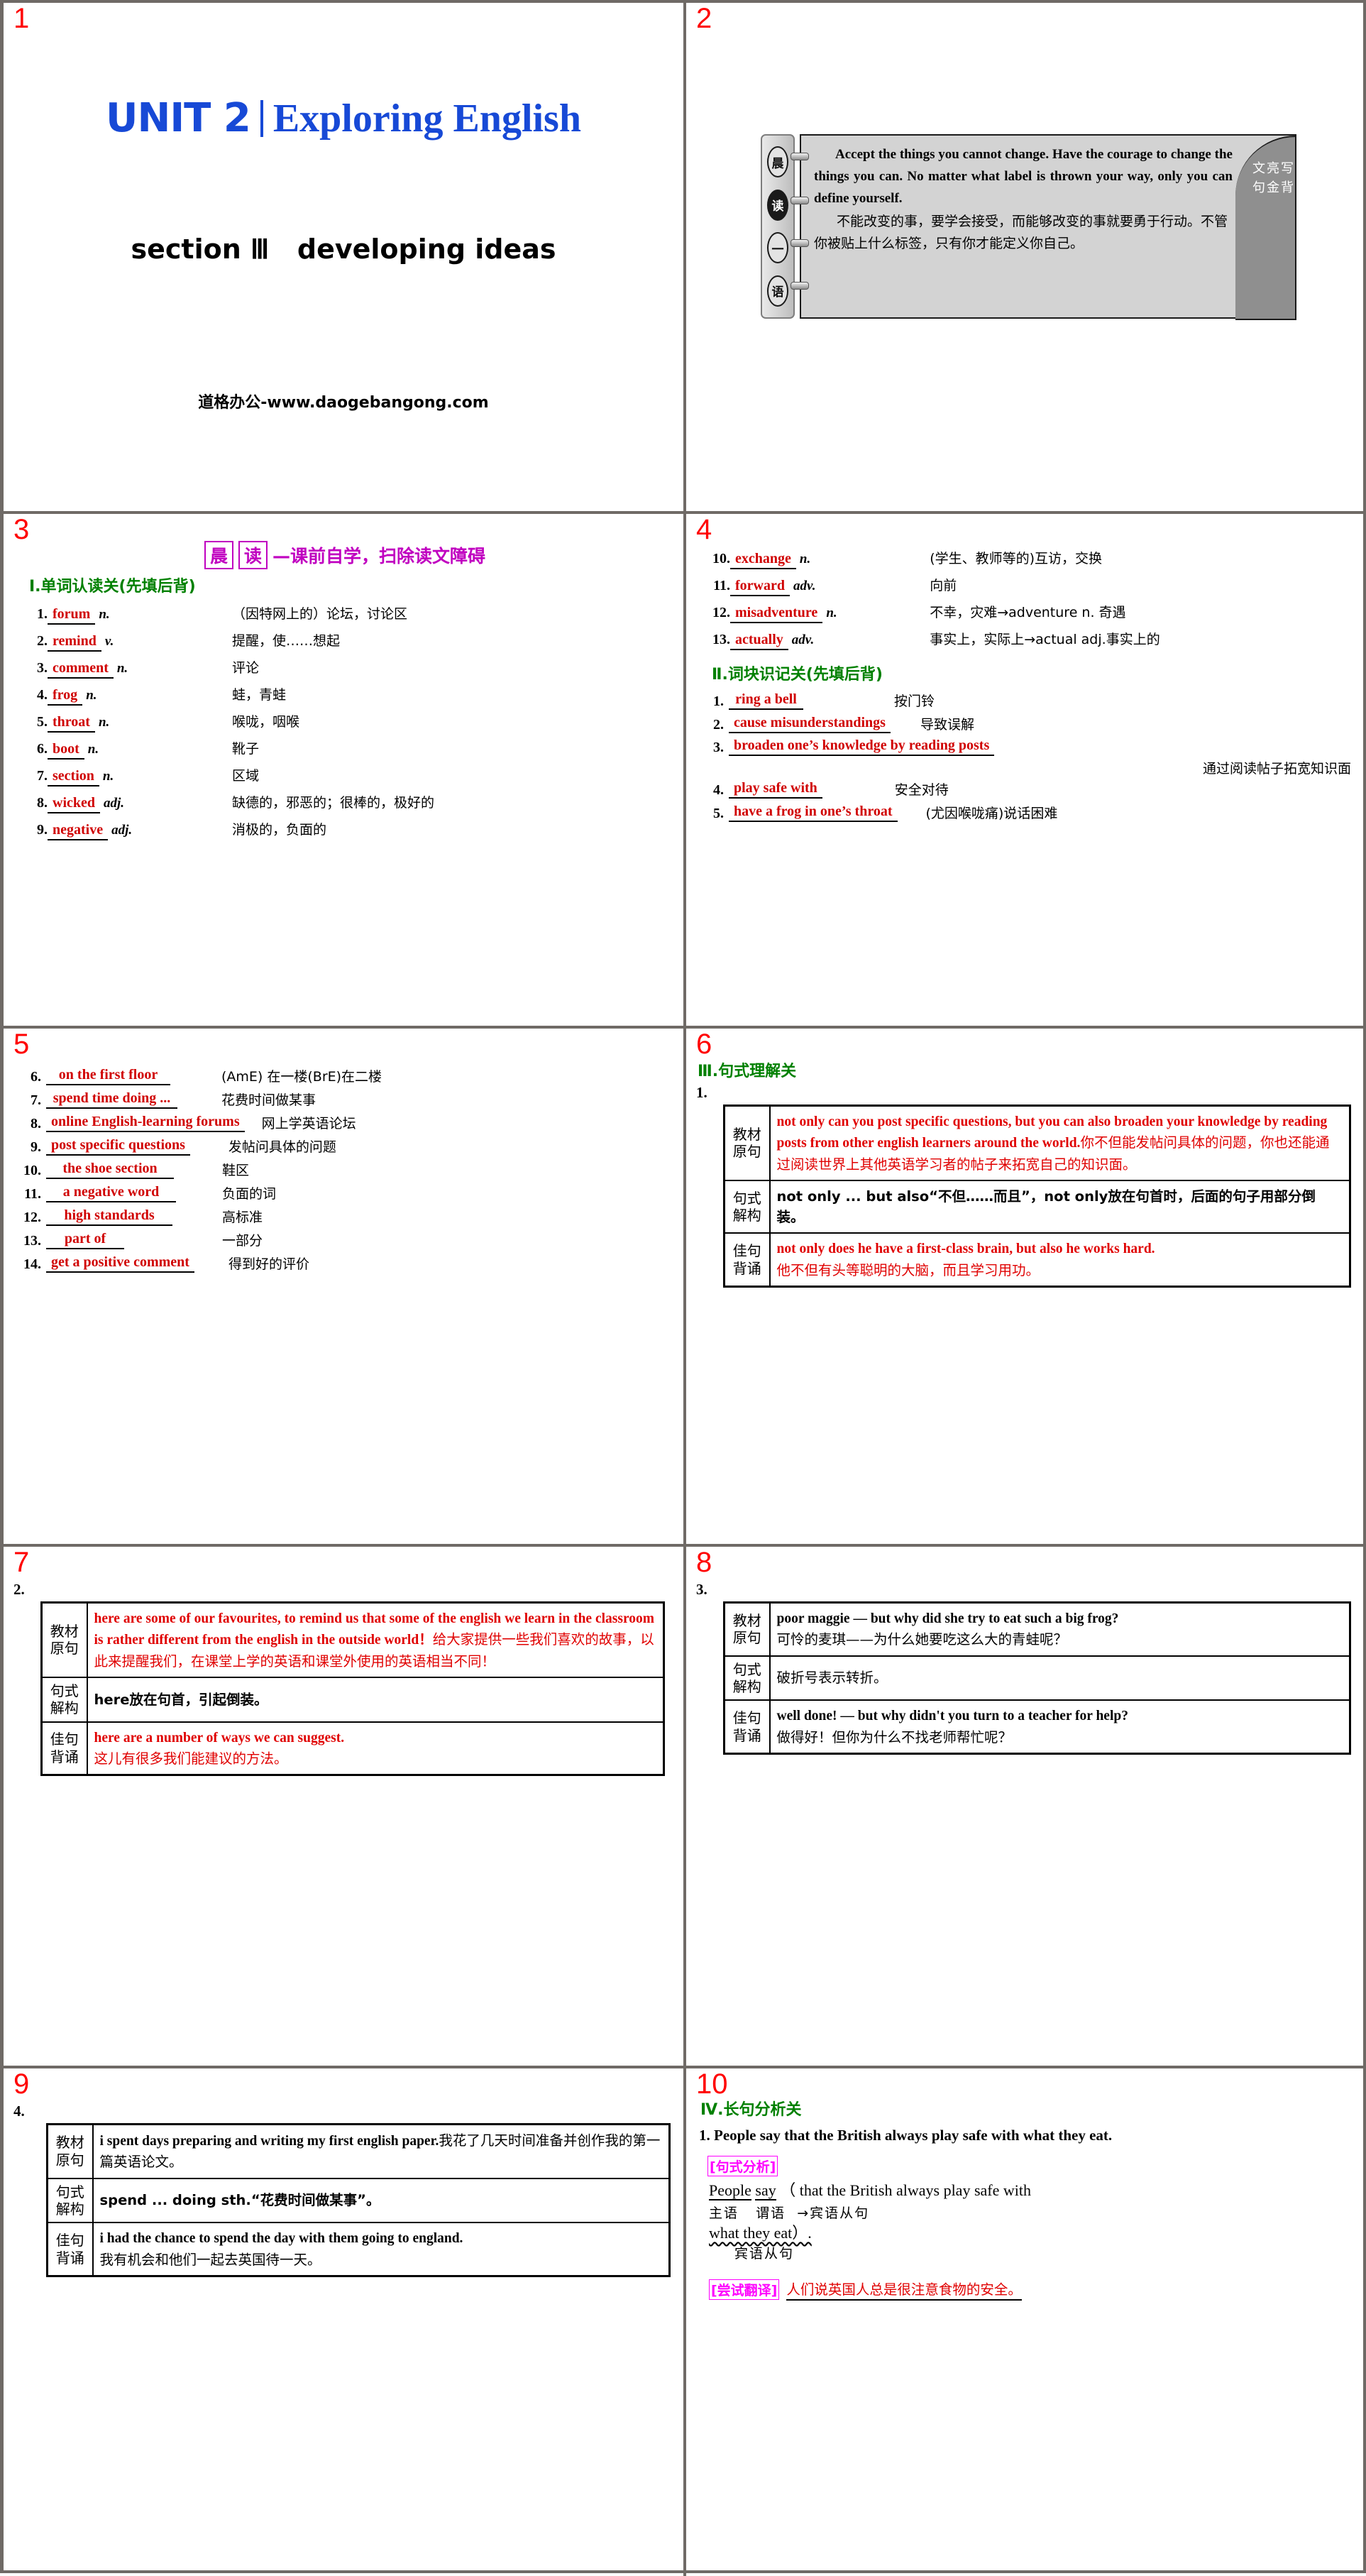 Image resolution: width=1366 pixels, height=2576 pixels. I want to click on slide-number-1: 1, so click(21, 18).